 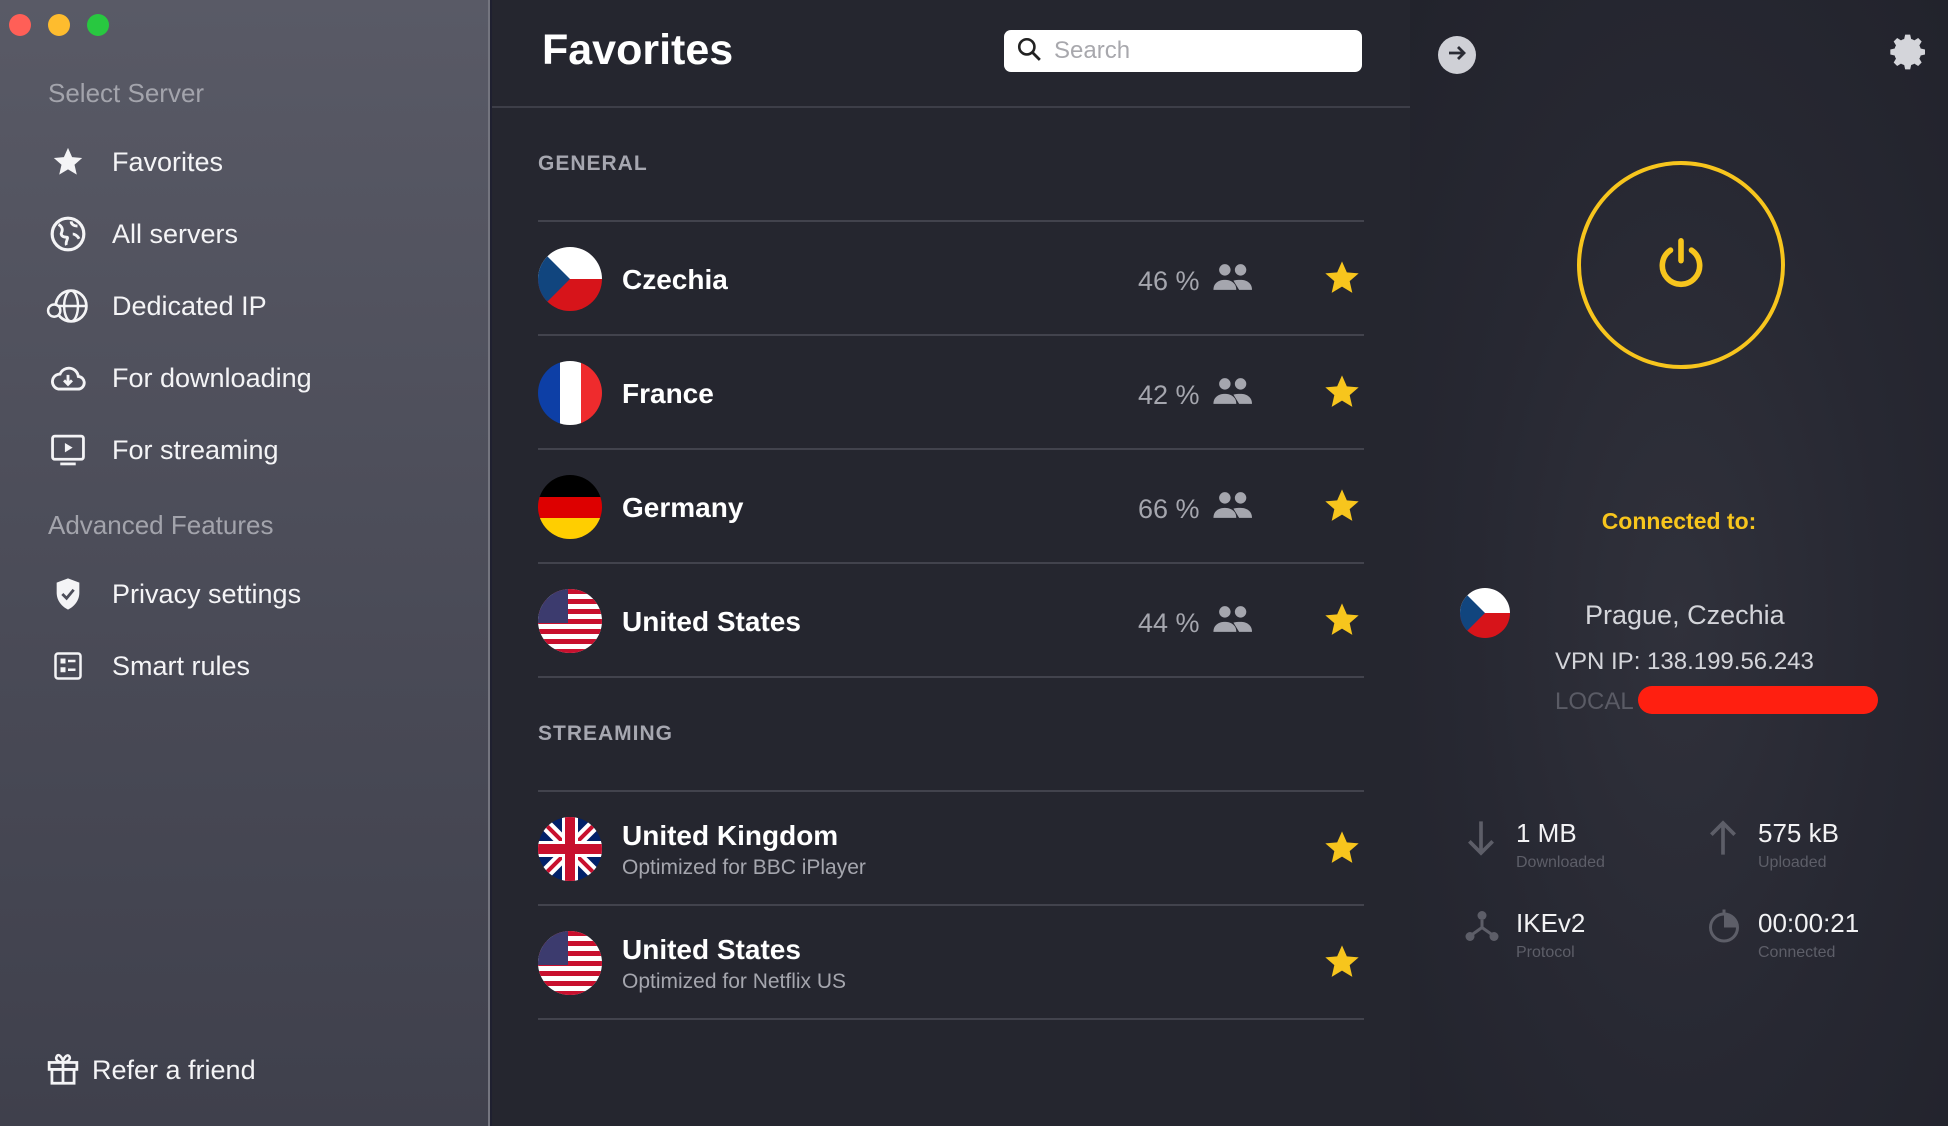 What do you see at coordinates (1685, 615) in the screenshot?
I see `connected-location: Prague, Czechia` at bounding box center [1685, 615].